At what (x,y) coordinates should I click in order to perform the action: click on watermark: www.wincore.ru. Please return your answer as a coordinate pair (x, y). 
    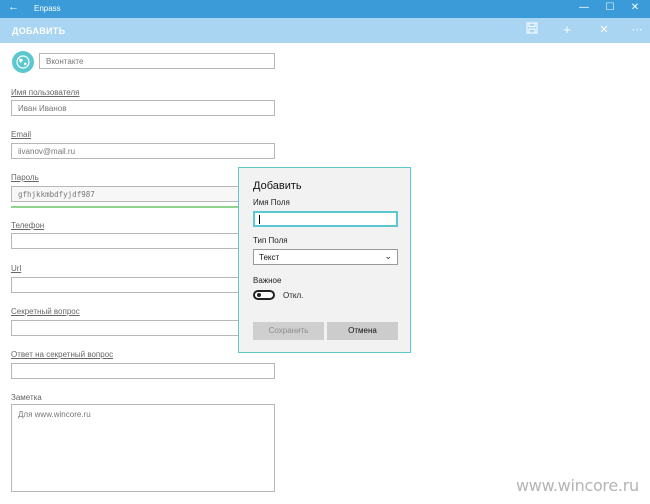
    Looking at the image, I should click on (577, 485).